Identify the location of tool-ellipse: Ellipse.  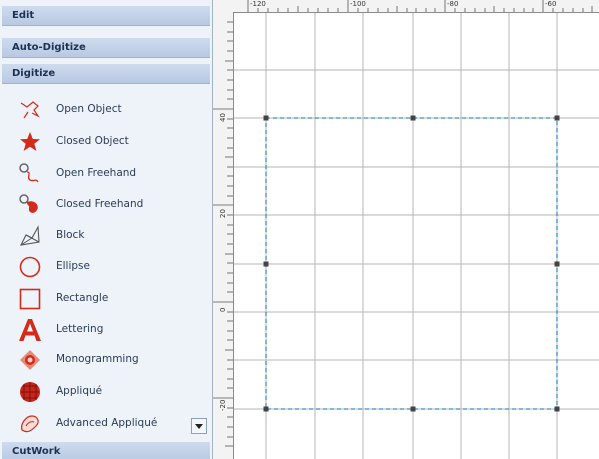
(113, 267).